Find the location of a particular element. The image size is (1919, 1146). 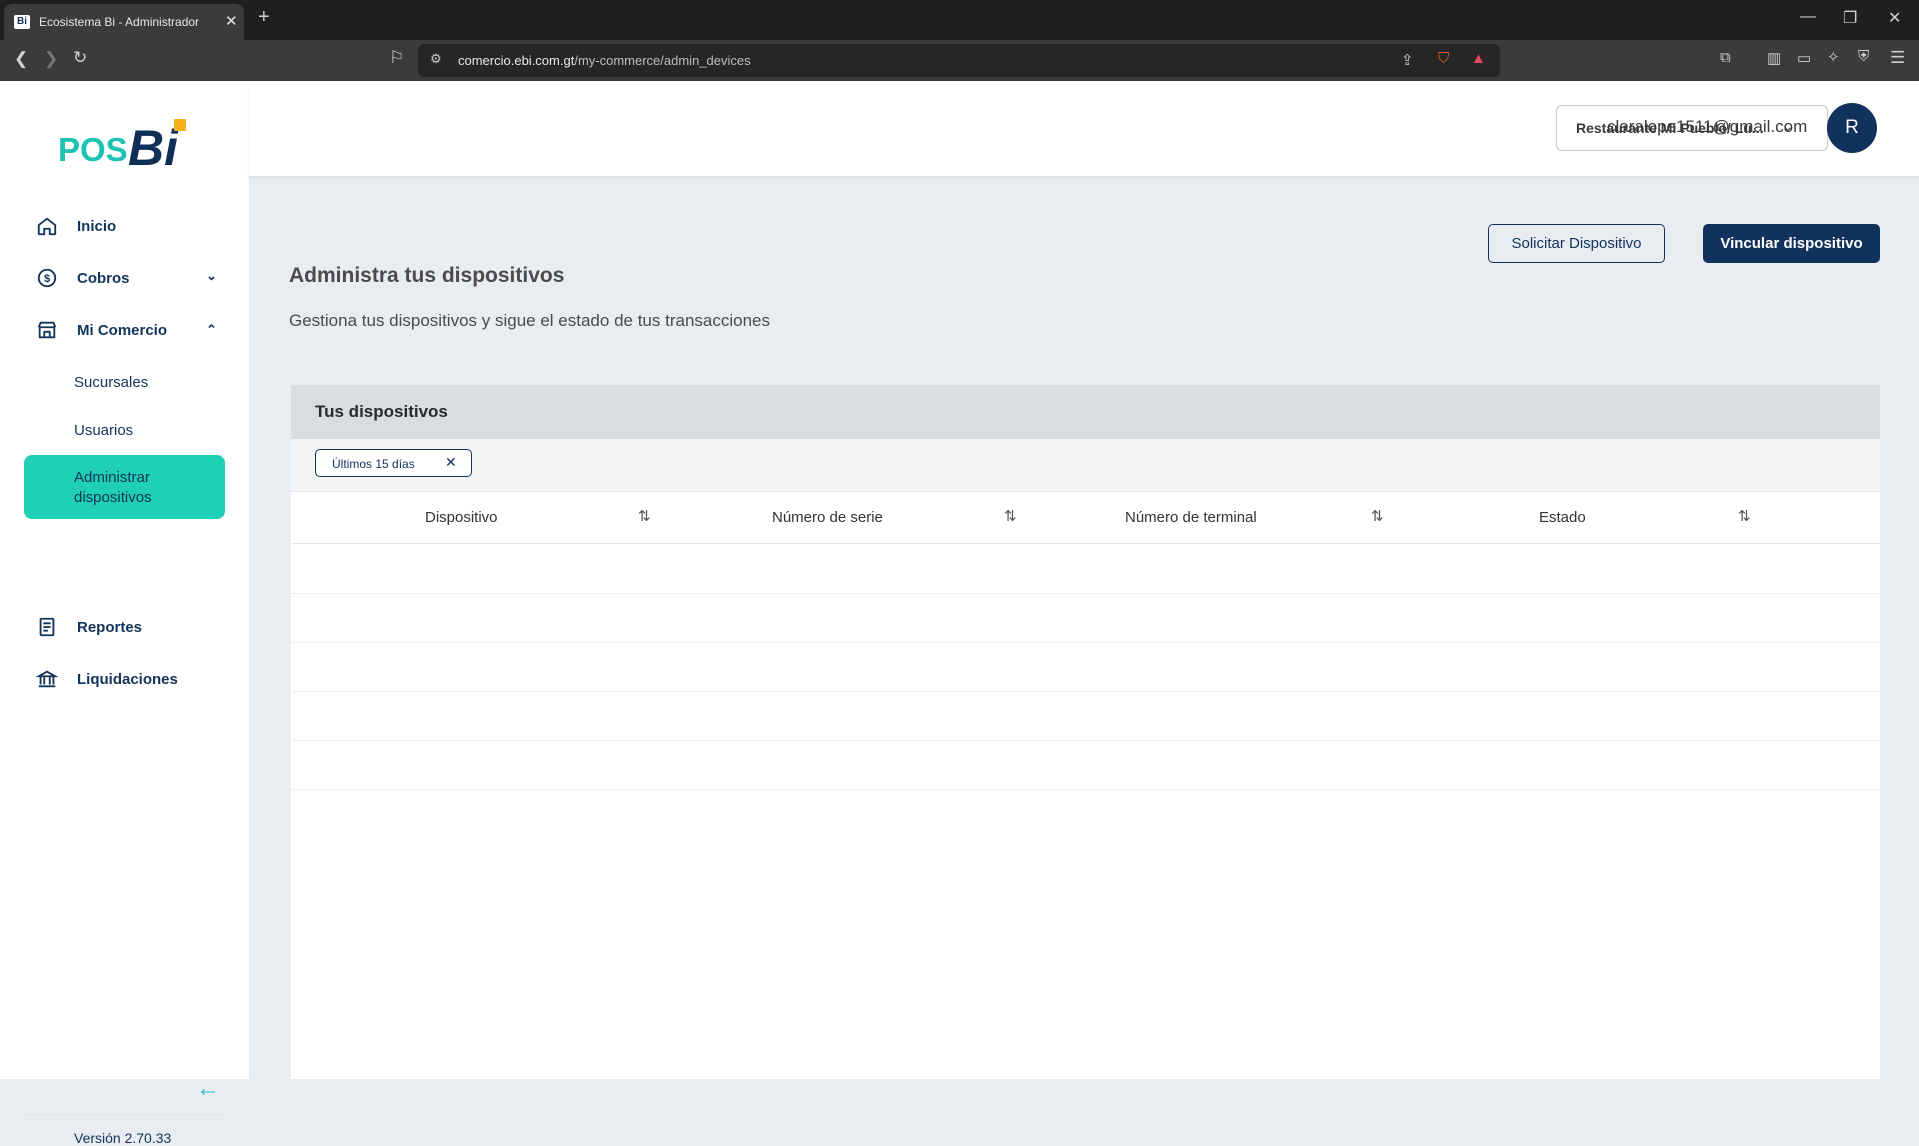

restore-icon: ❐ is located at coordinates (1850, 18).